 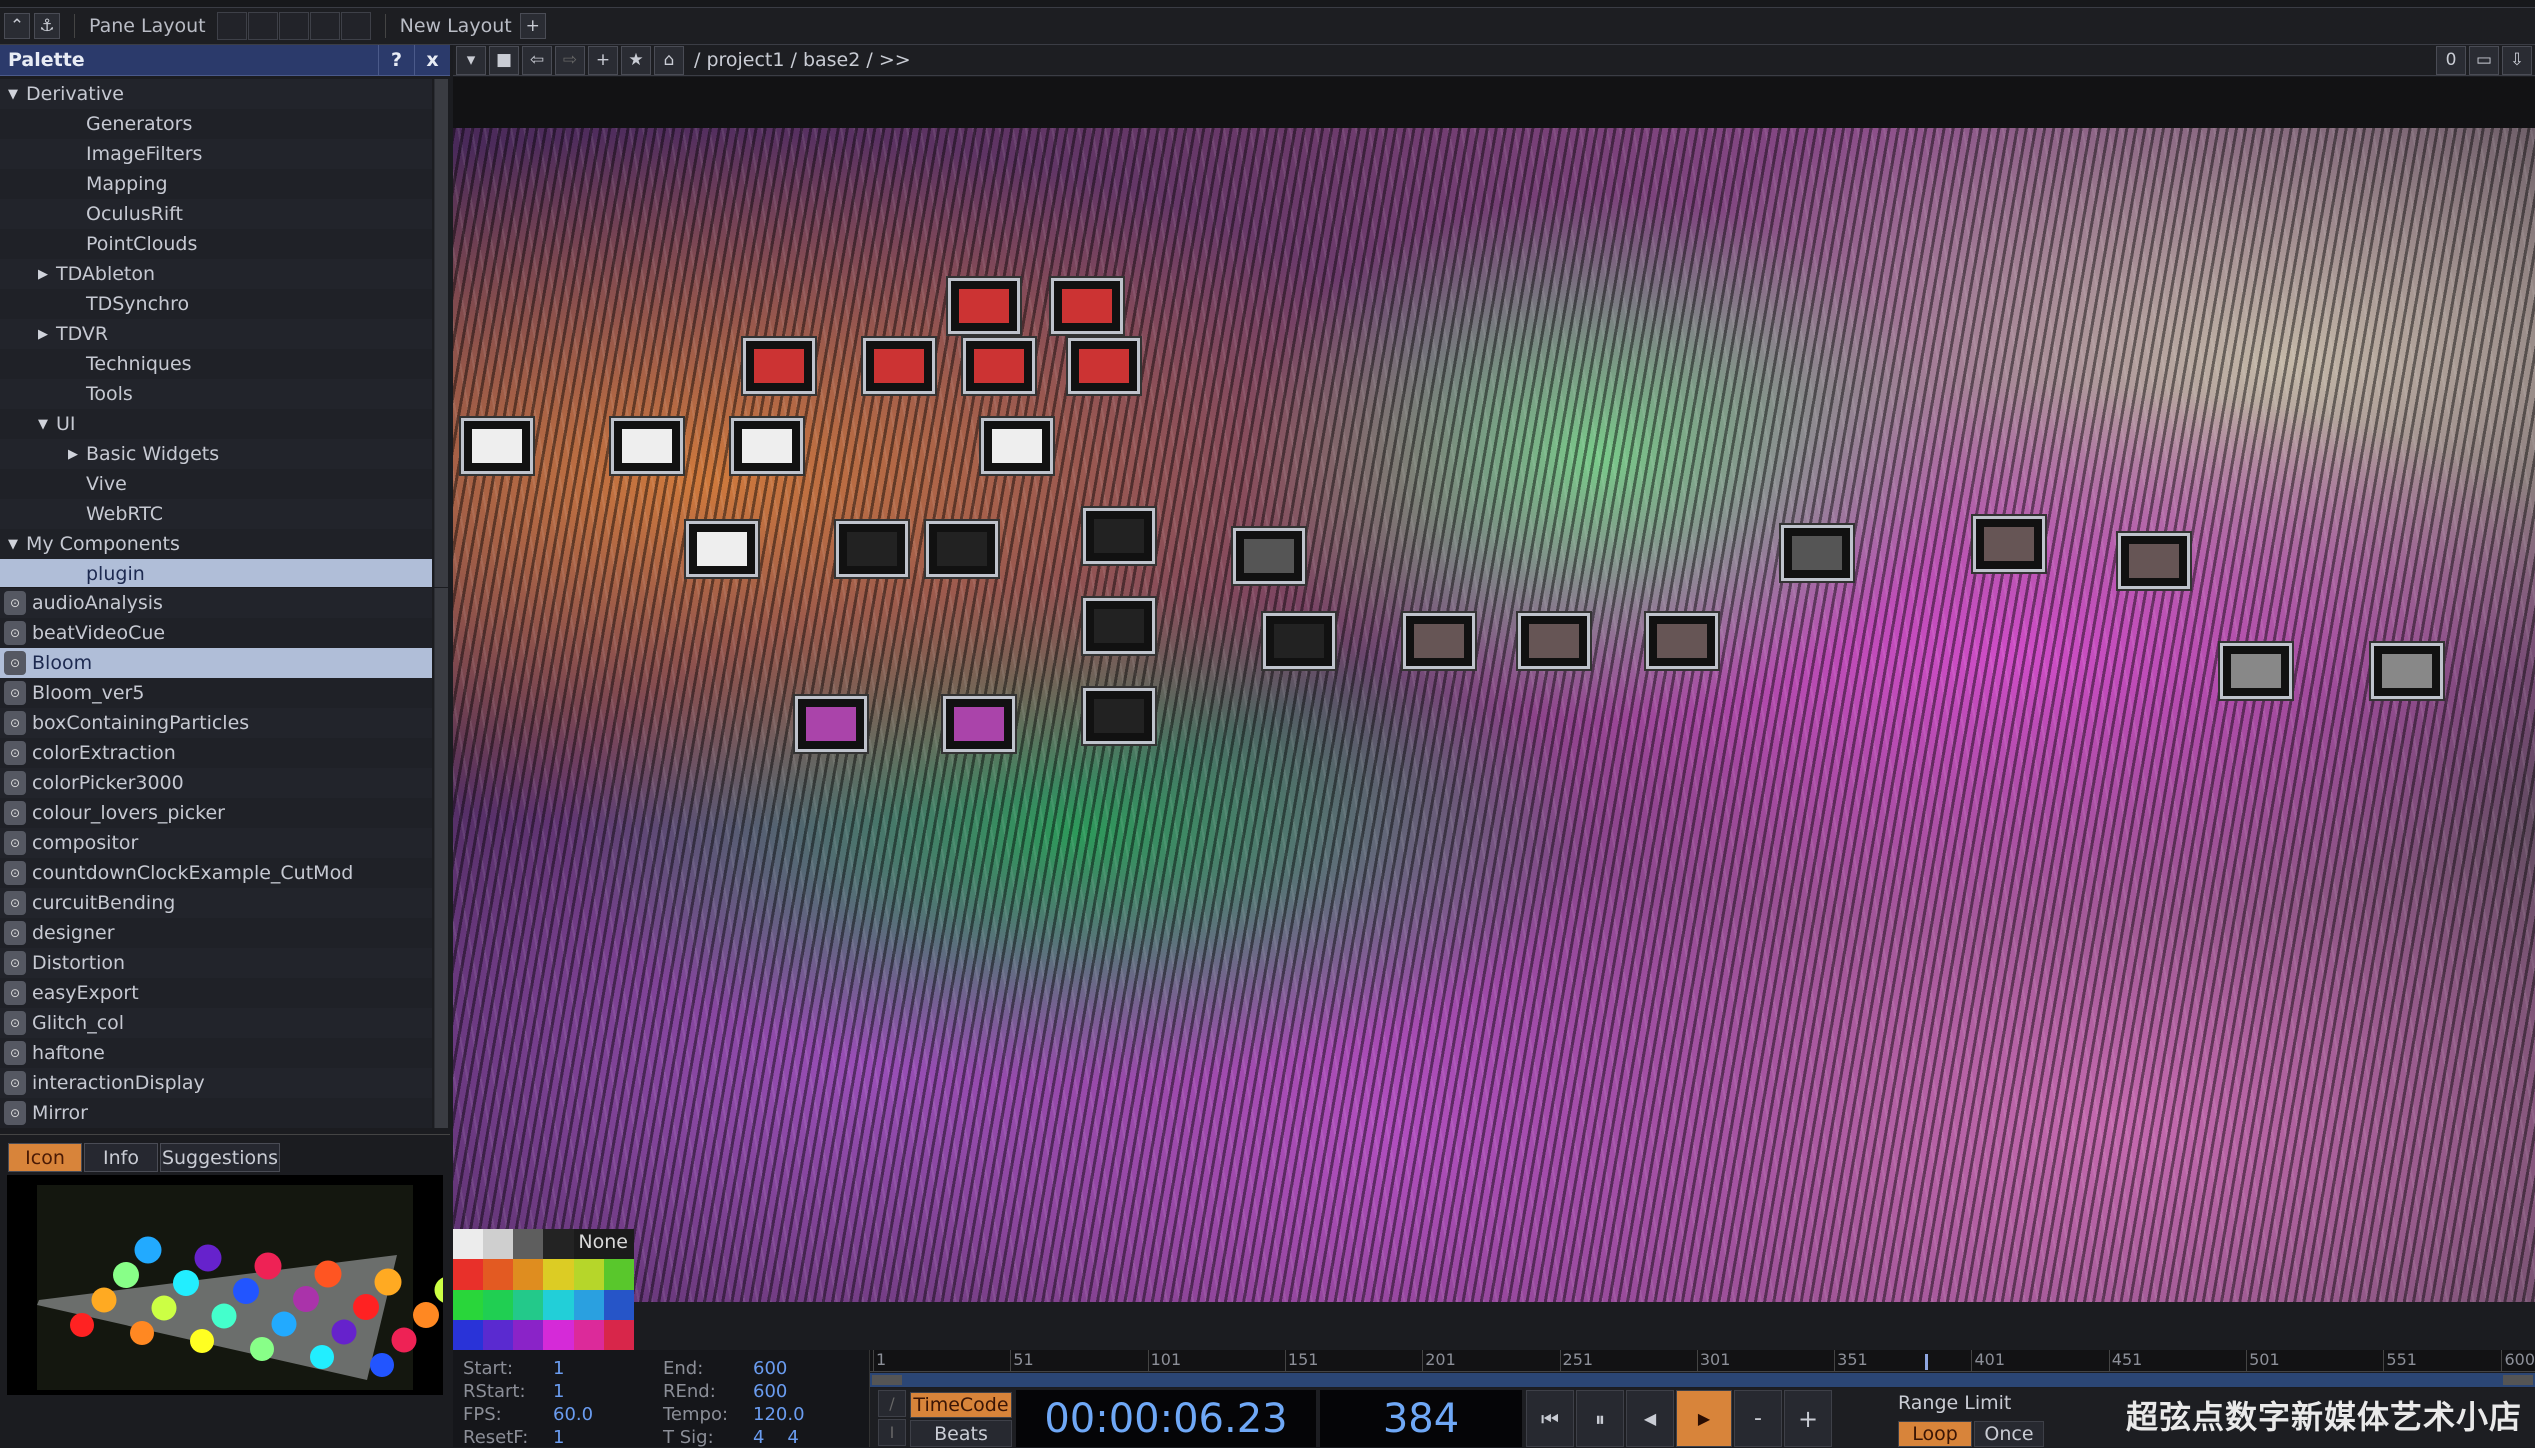 I want to click on tree-item: ▼ Derivative, so click(x=216, y=94).